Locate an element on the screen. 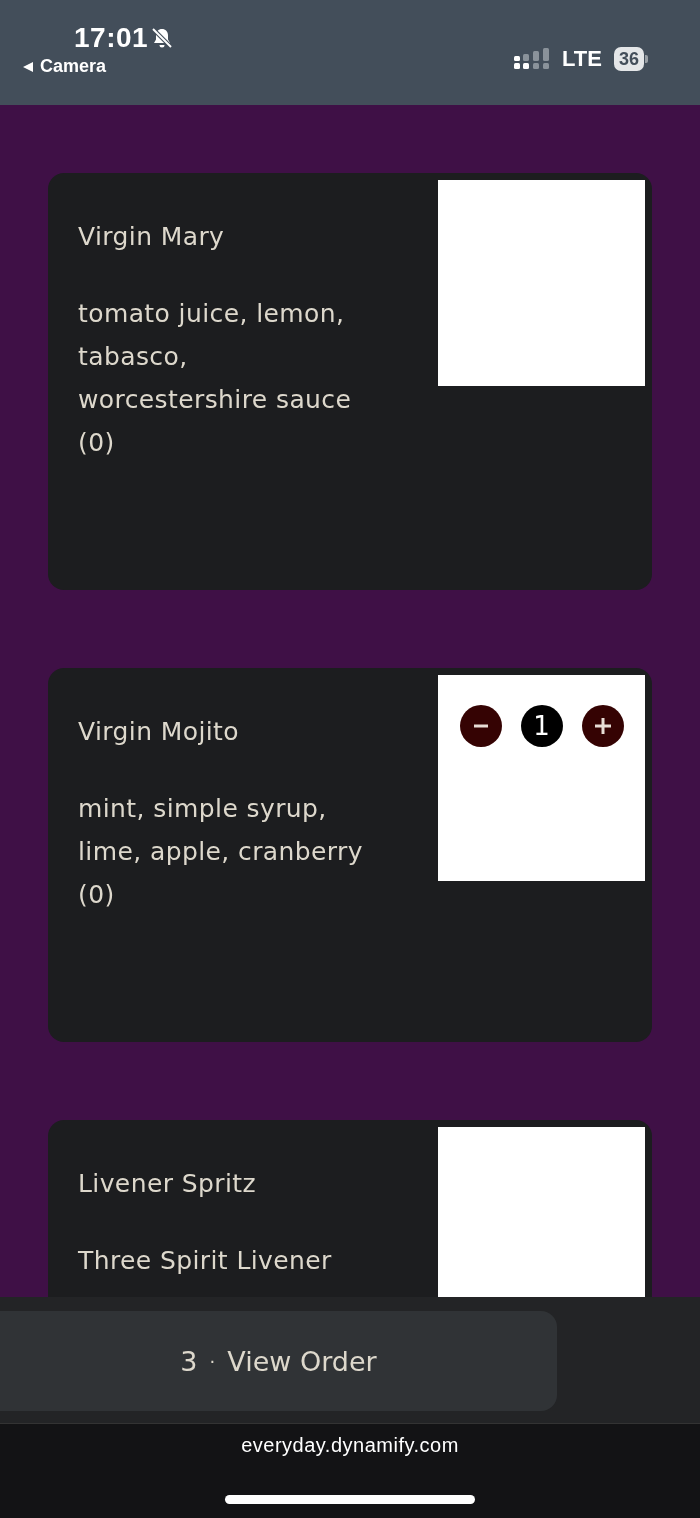  increase-button is located at coordinates (602, 726).